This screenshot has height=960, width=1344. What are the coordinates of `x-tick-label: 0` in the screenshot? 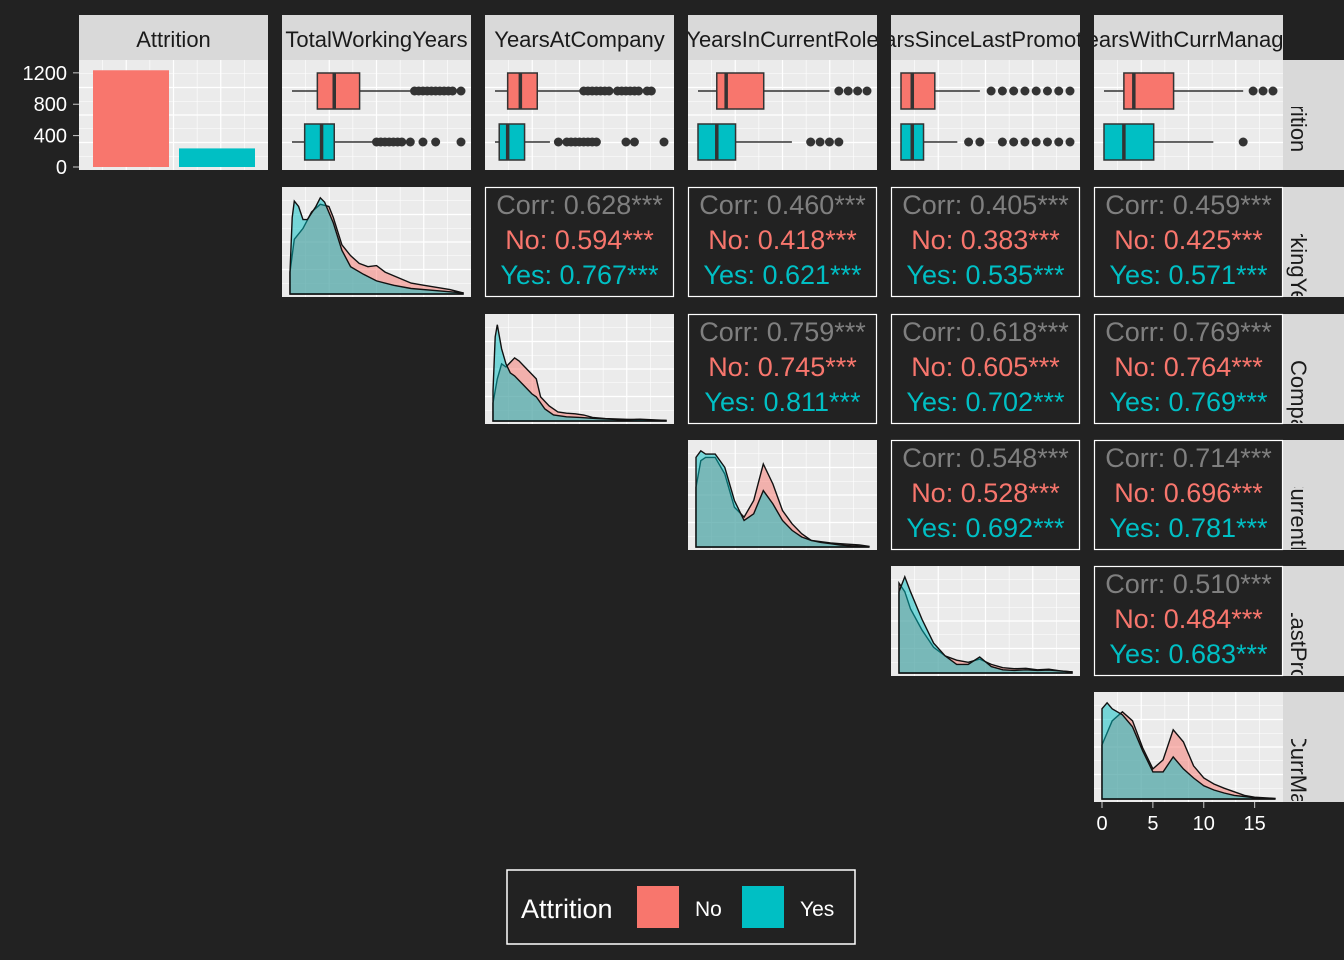 It's located at (1101, 824).